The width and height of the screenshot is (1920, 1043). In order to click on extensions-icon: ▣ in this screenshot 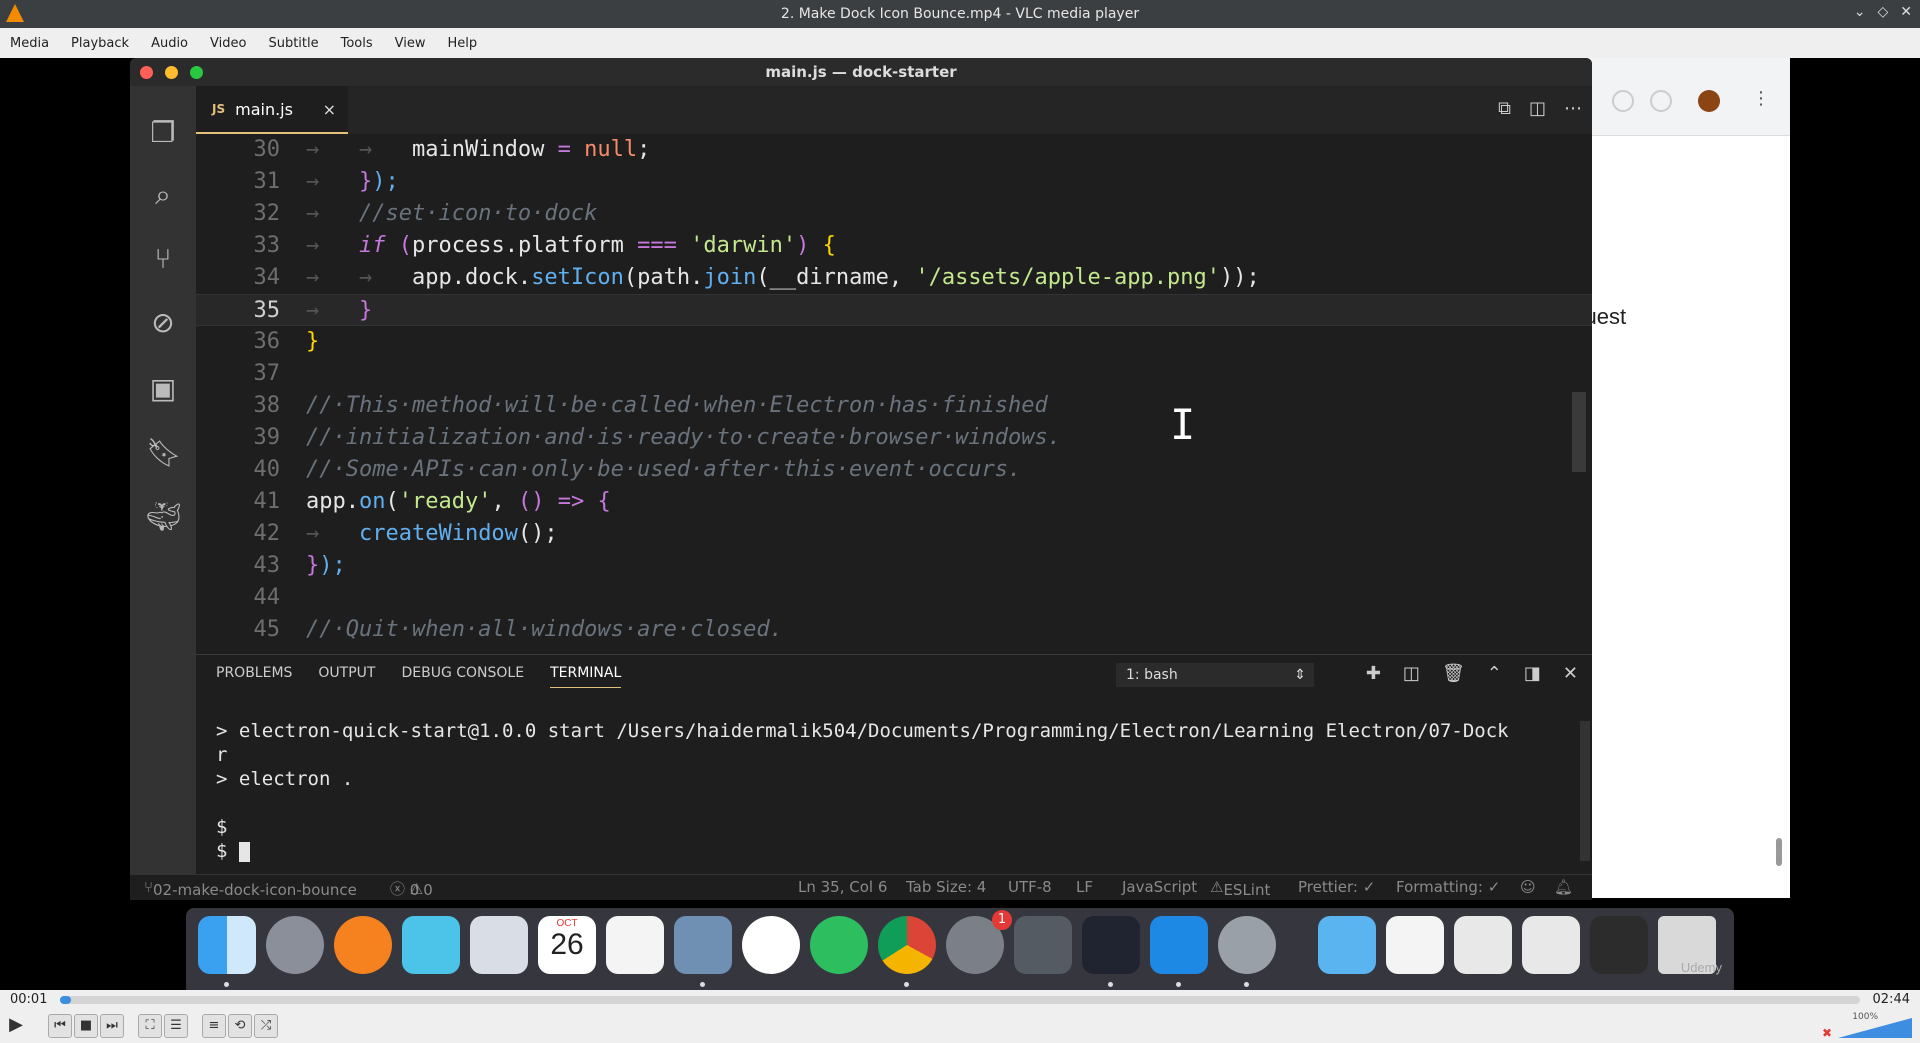, I will do `click(163, 389)`.